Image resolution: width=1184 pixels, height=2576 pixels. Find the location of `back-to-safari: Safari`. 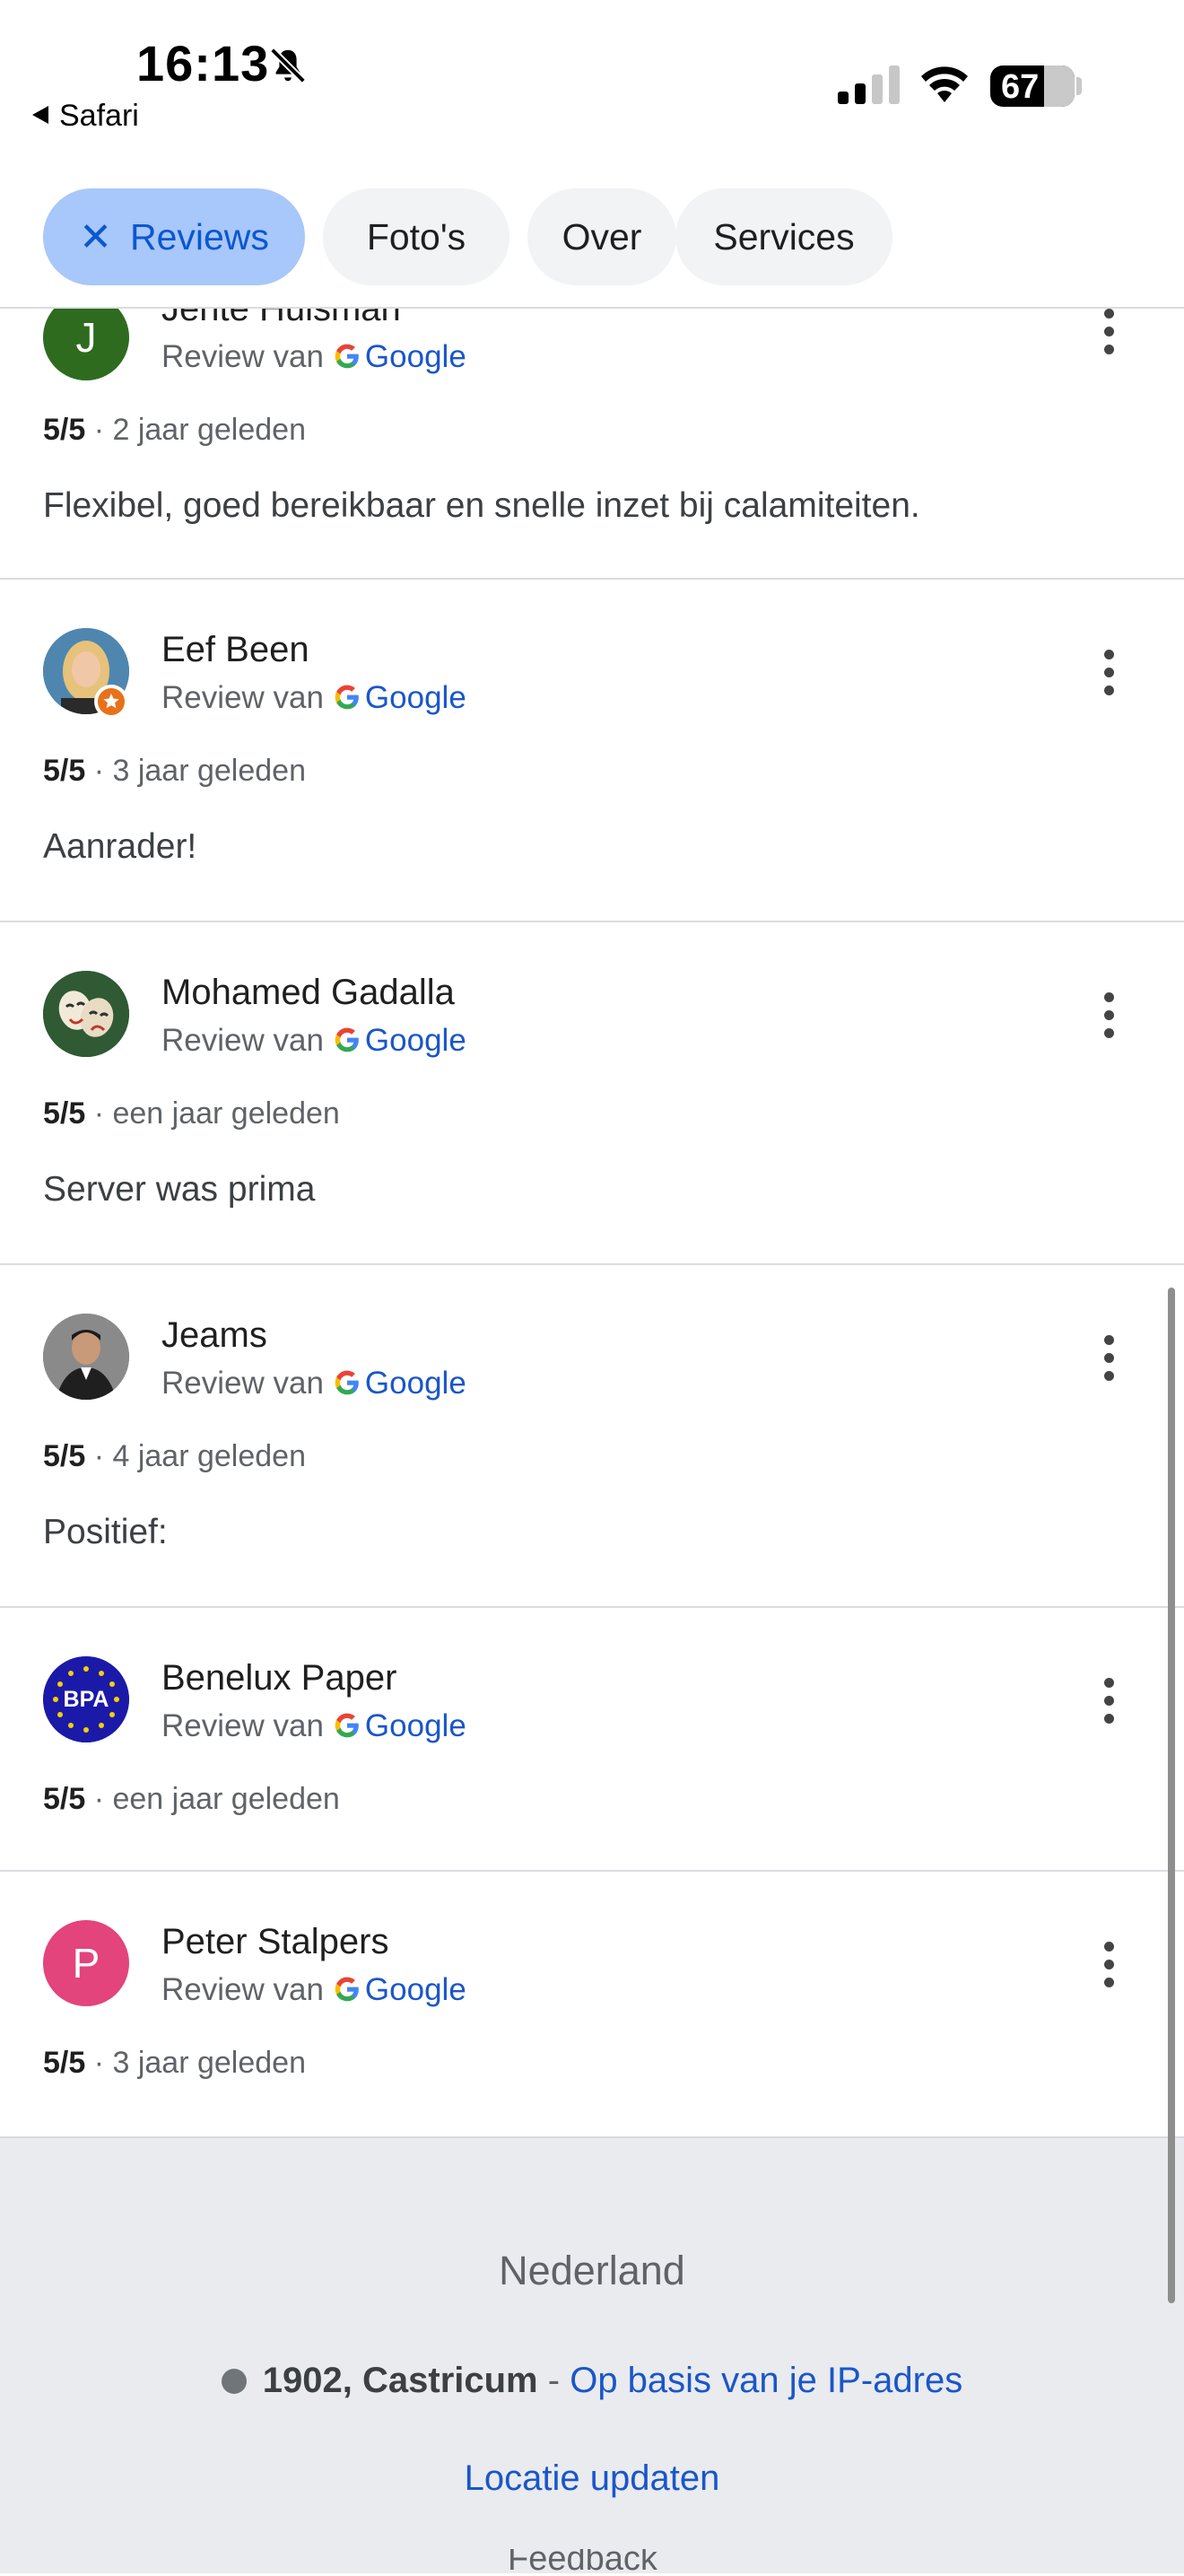

back-to-safari: Safari is located at coordinates (85, 117).